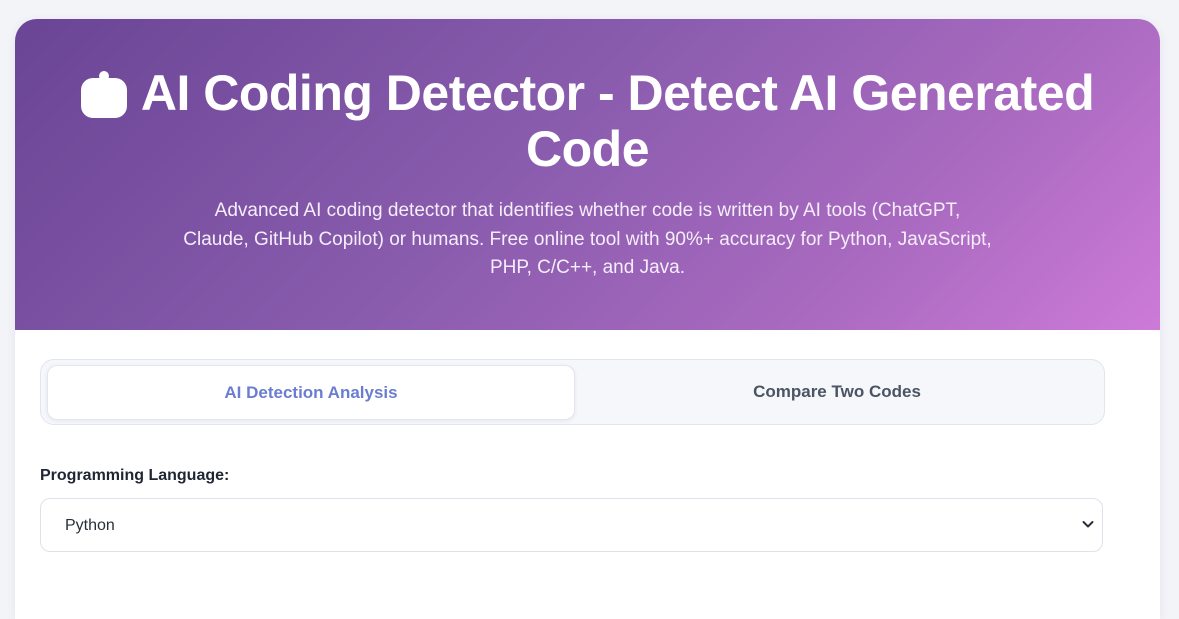 The height and width of the screenshot is (619, 1179). What do you see at coordinates (311, 392) in the screenshot?
I see `tab-ai-detection-analysis: AI Detection Analysis` at bounding box center [311, 392].